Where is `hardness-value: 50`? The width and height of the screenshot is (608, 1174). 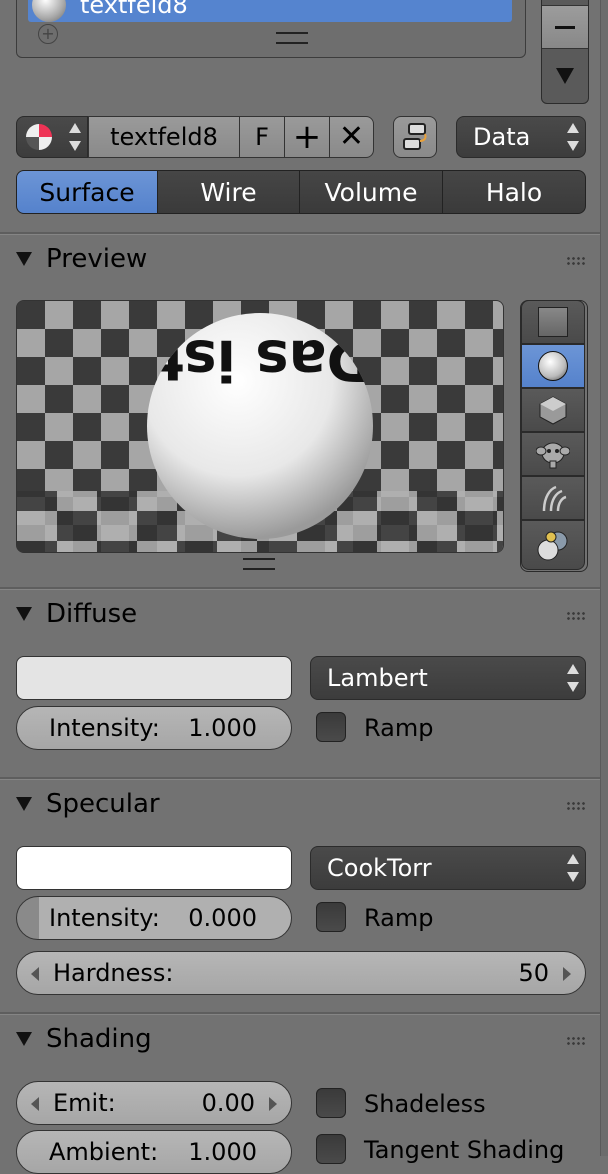
hardness-value: 50 is located at coordinates (533, 973).